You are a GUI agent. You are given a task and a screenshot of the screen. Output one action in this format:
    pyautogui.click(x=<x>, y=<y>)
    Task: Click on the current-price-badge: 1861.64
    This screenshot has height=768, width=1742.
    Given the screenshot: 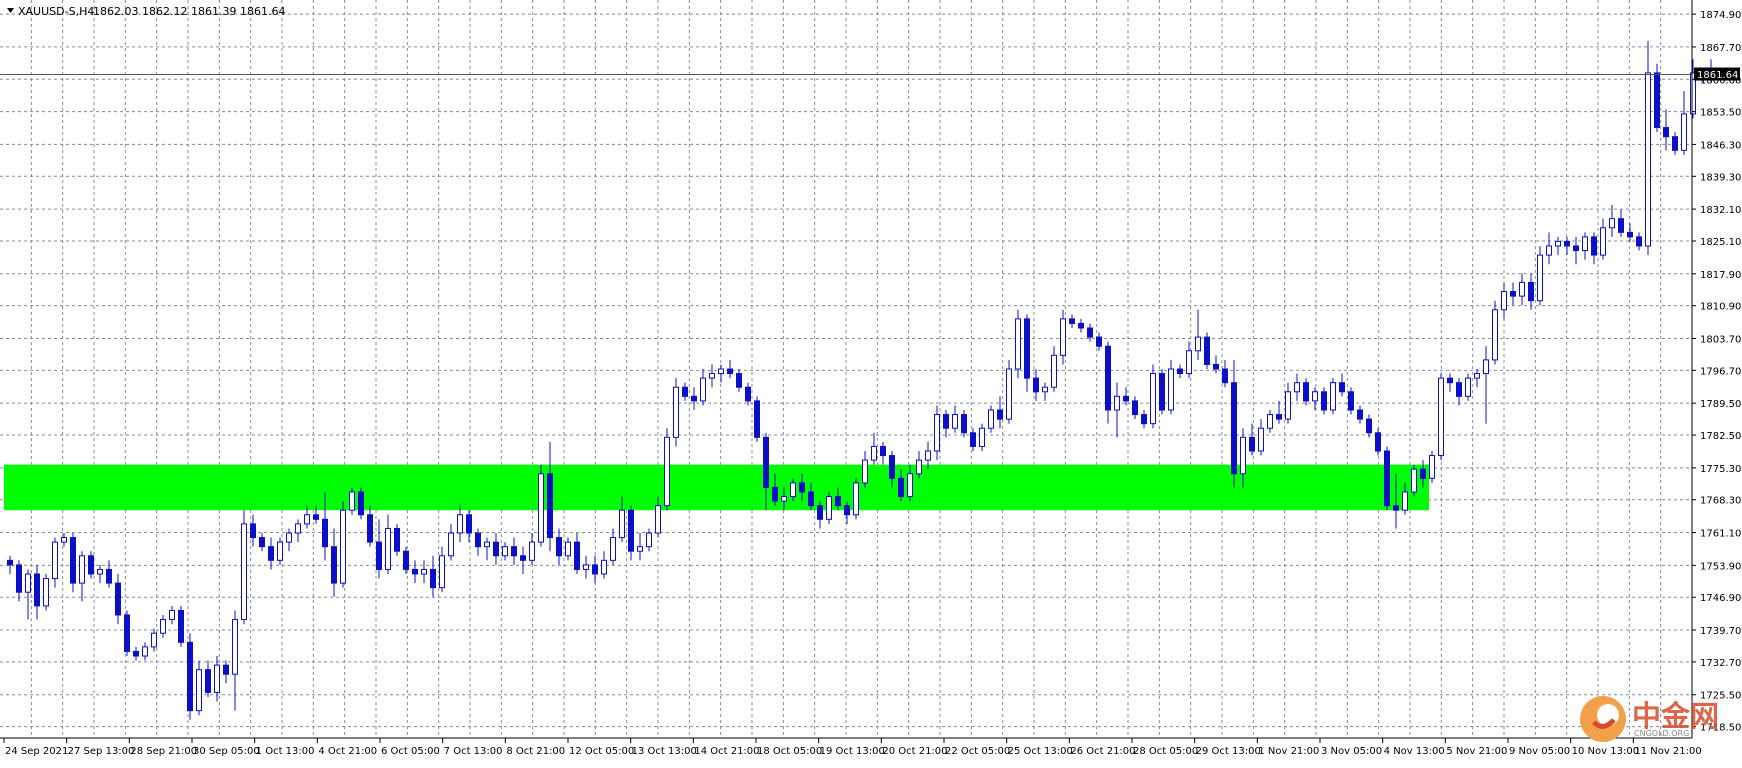 What is the action you would take?
    pyautogui.click(x=1717, y=74)
    